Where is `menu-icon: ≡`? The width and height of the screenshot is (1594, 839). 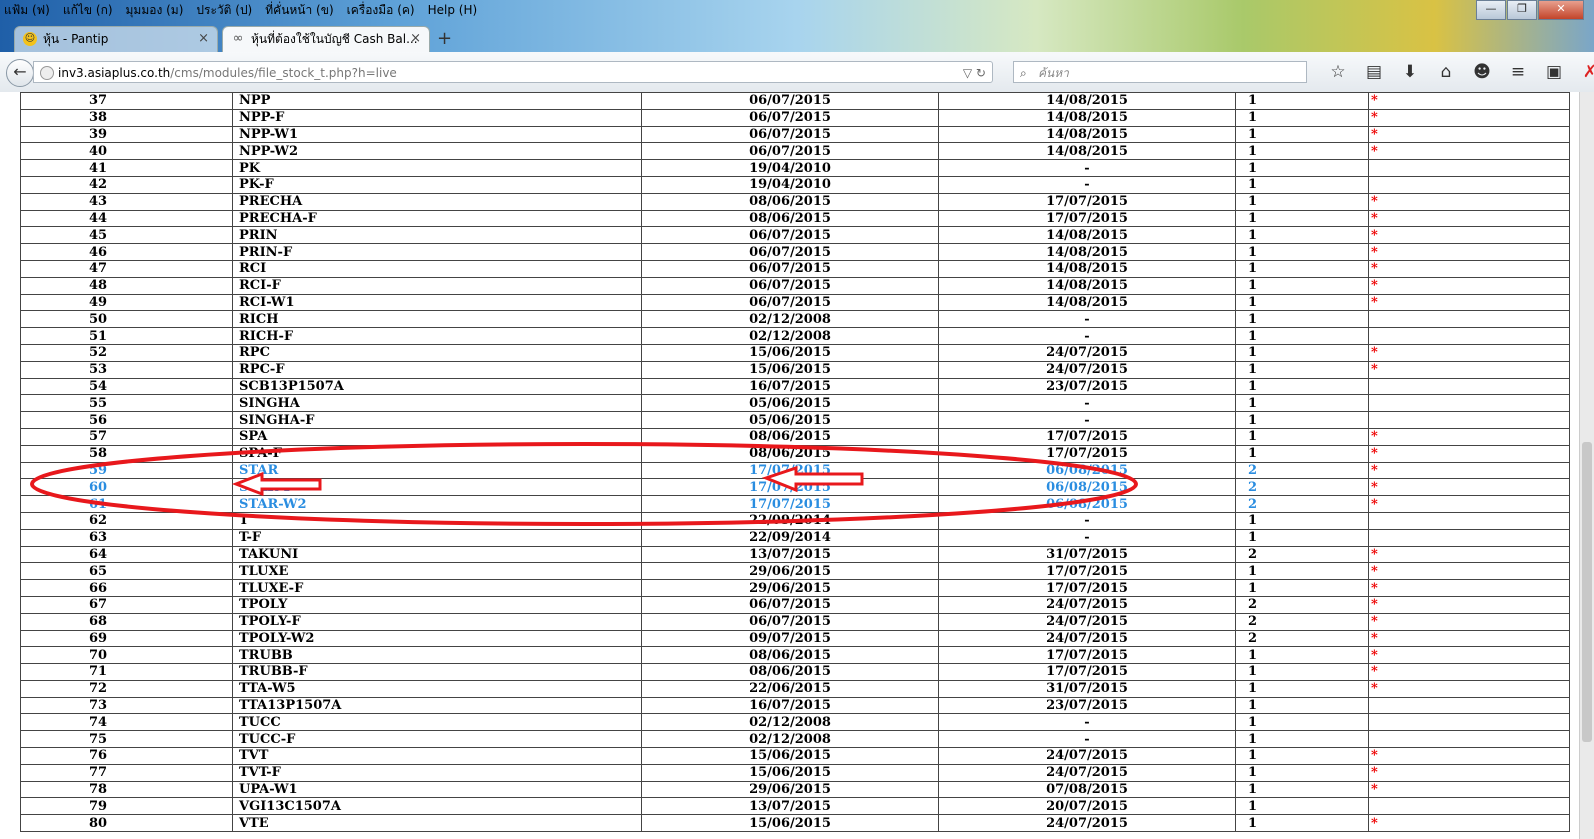 menu-icon: ≡ is located at coordinates (1518, 72).